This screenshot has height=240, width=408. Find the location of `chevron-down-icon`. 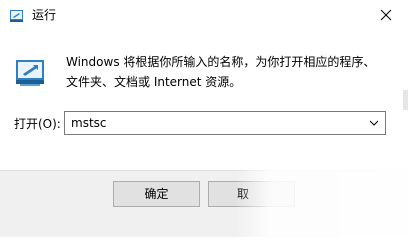

chevron-down-icon is located at coordinates (374, 123).